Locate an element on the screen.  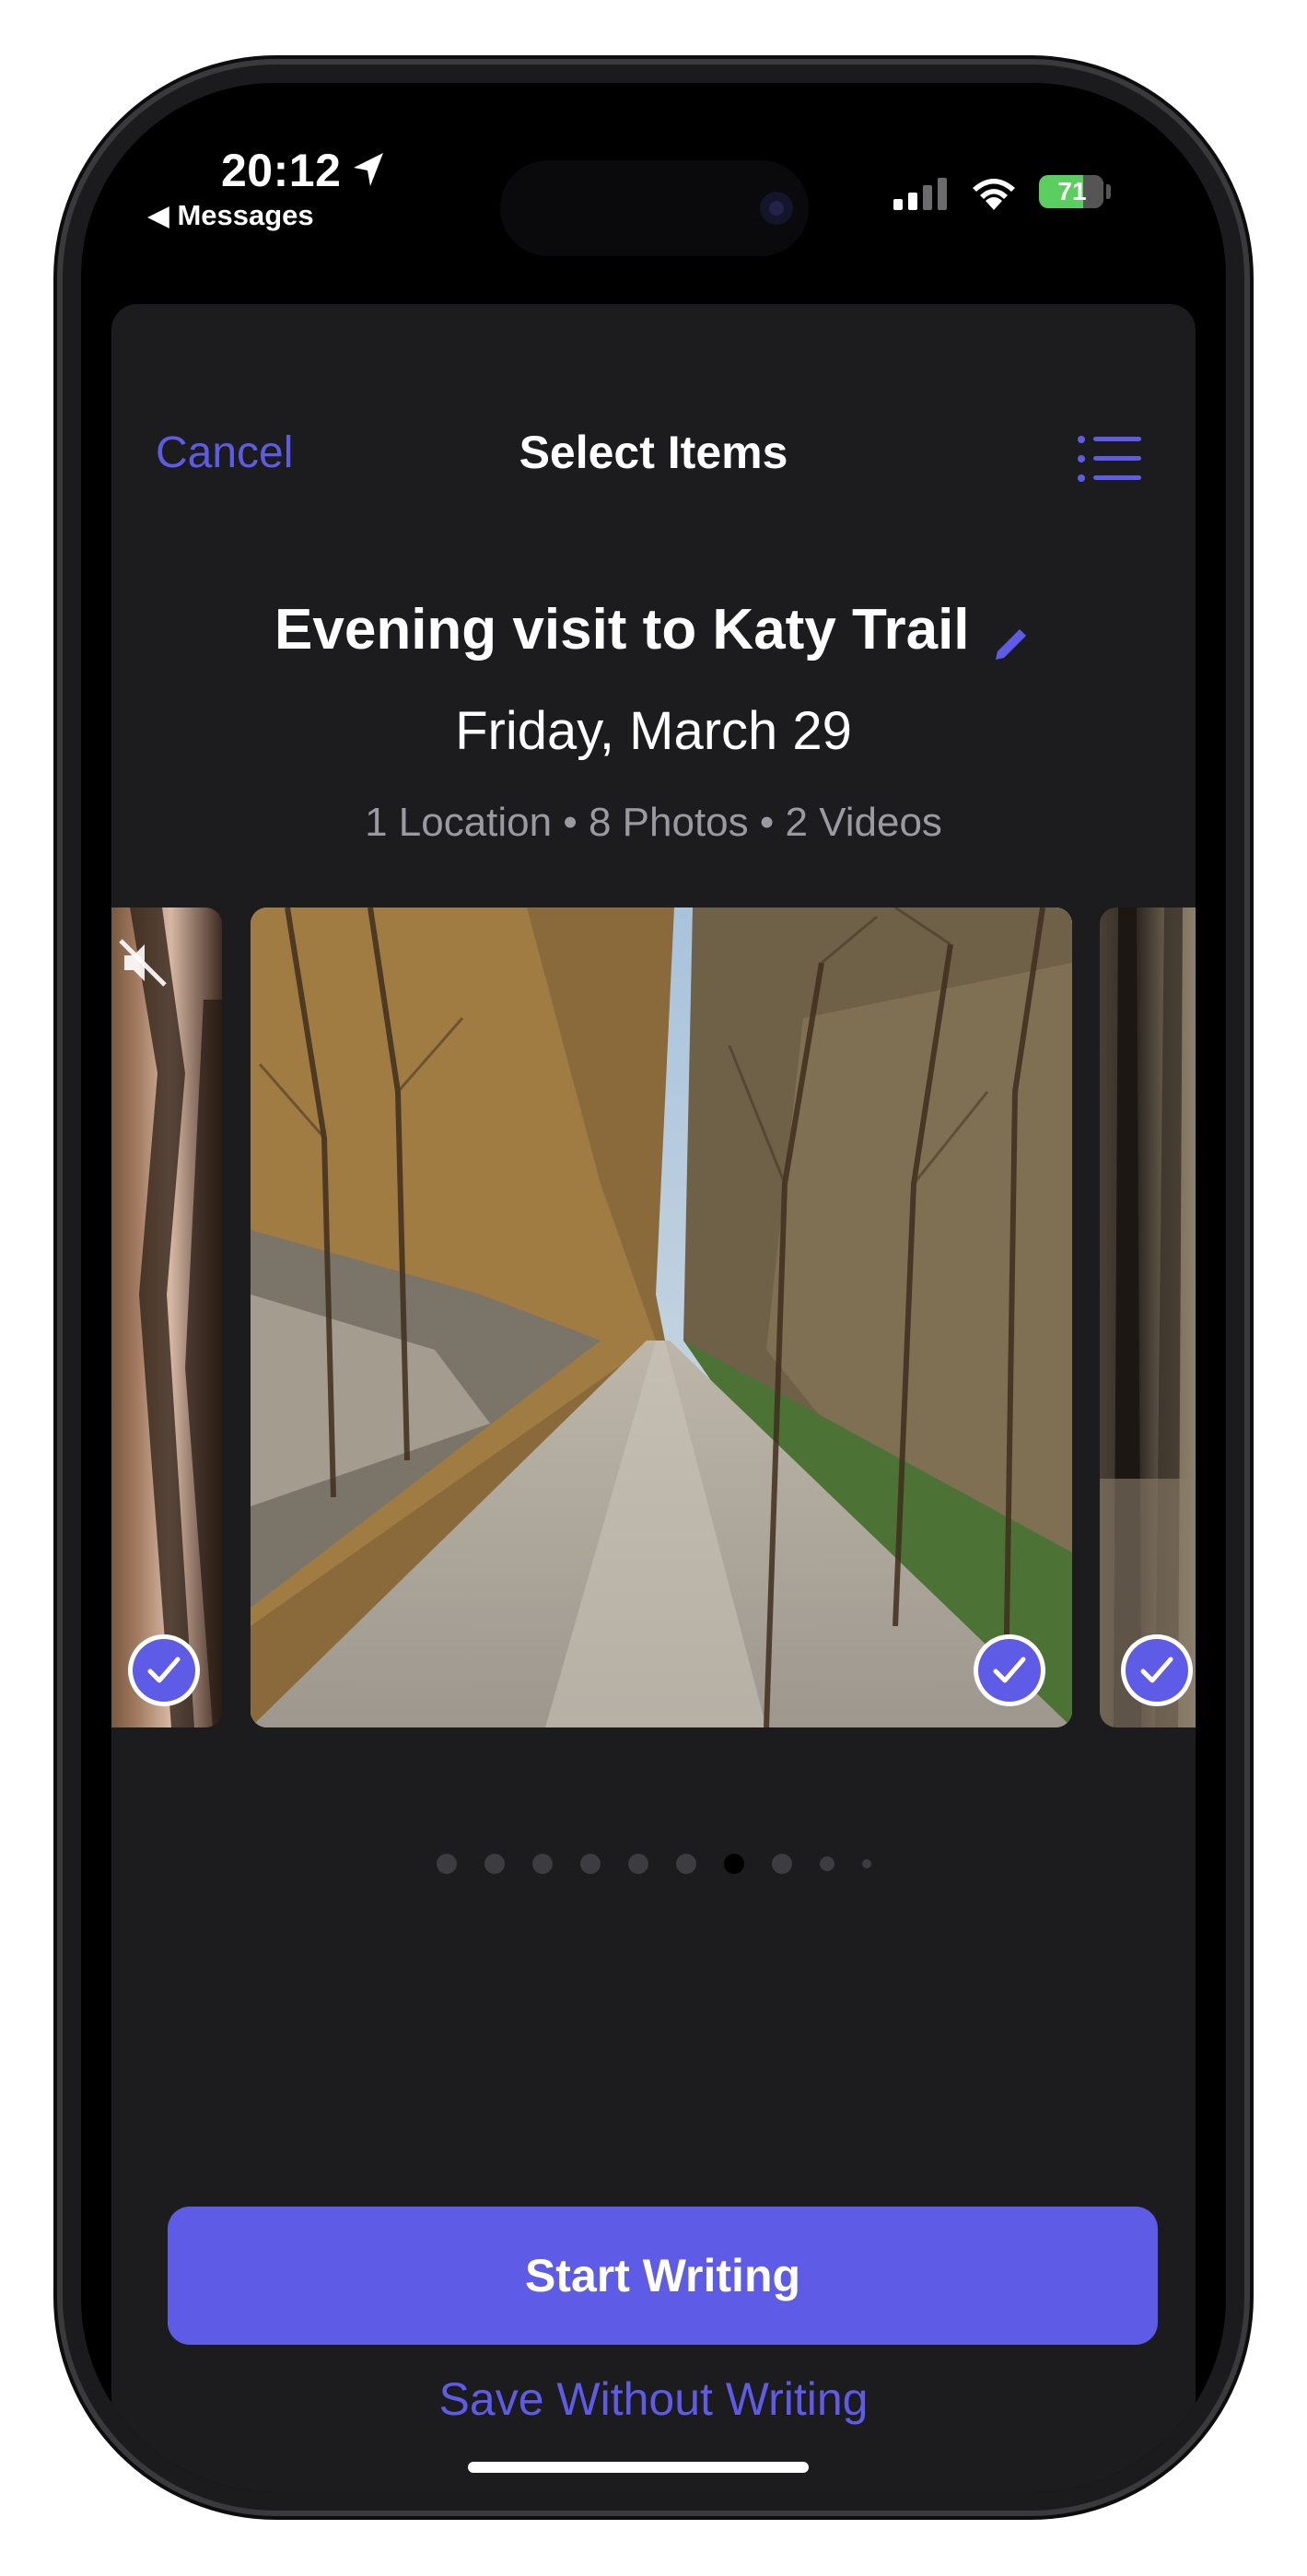
battery-tip is located at coordinates (1109, 191).